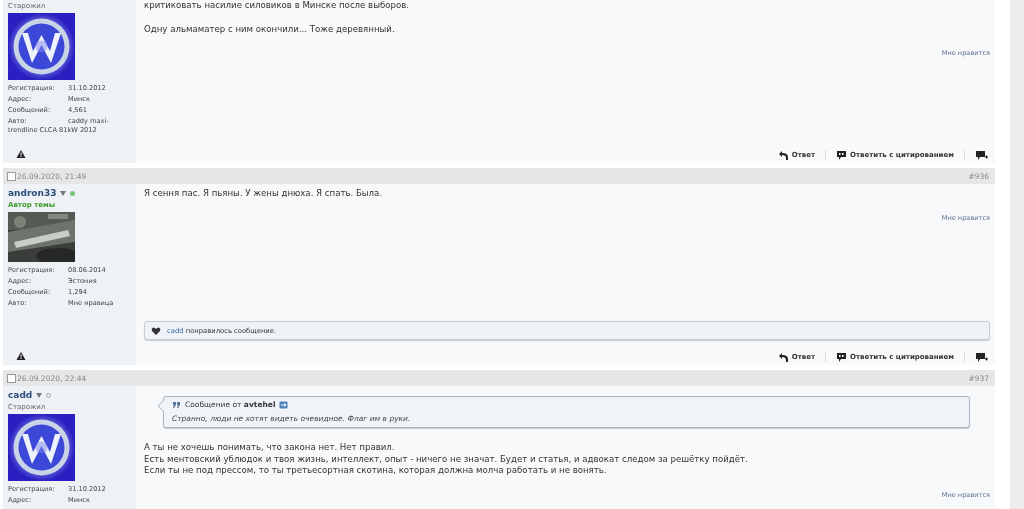 The width and height of the screenshot is (1024, 509). Describe the element at coordinates (156, 330) in the screenshot. I see `heart-icon` at that location.